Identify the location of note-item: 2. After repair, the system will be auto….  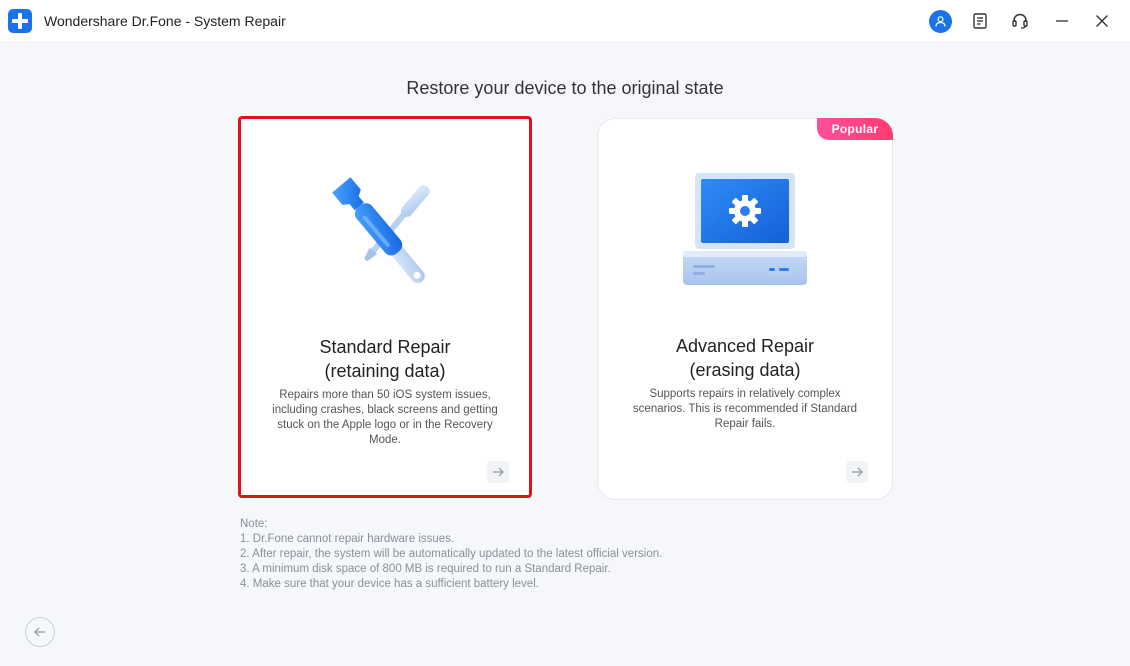
(451, 554).